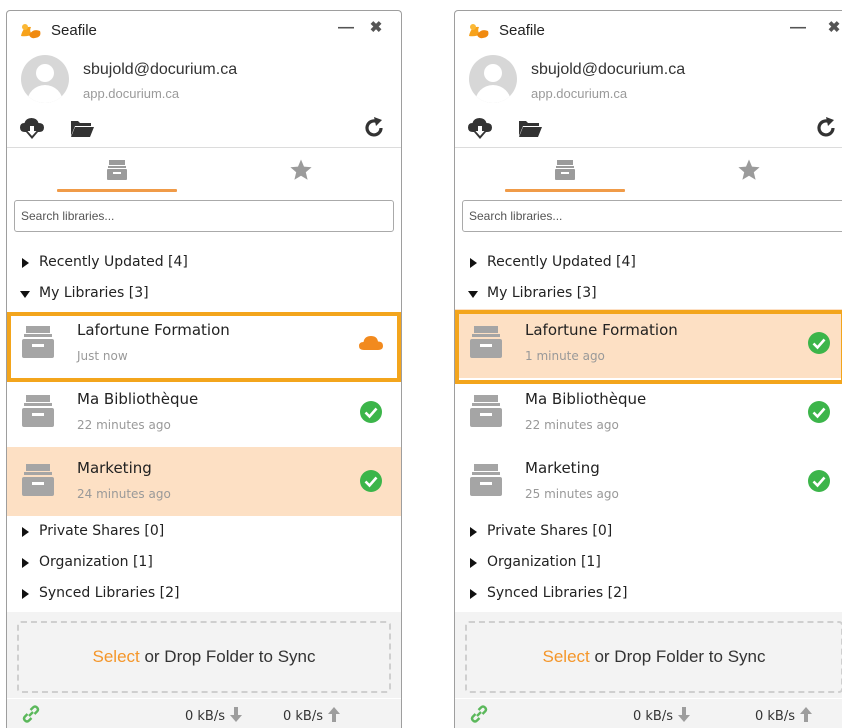 The image size is (842, 728). Describe the element at coordinates (572, 494) in the screenshot. I see `library-time: 25 minutes ago` at that location.